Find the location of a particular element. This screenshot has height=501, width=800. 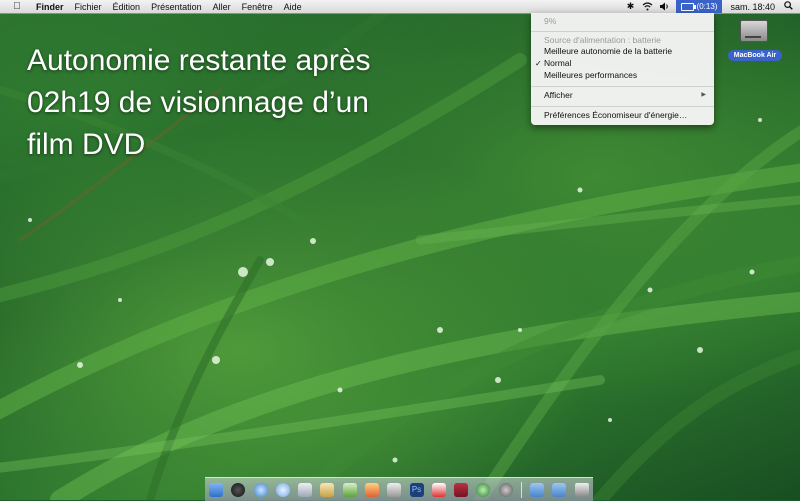

itunes-icon is located at coordinates (349, 489).